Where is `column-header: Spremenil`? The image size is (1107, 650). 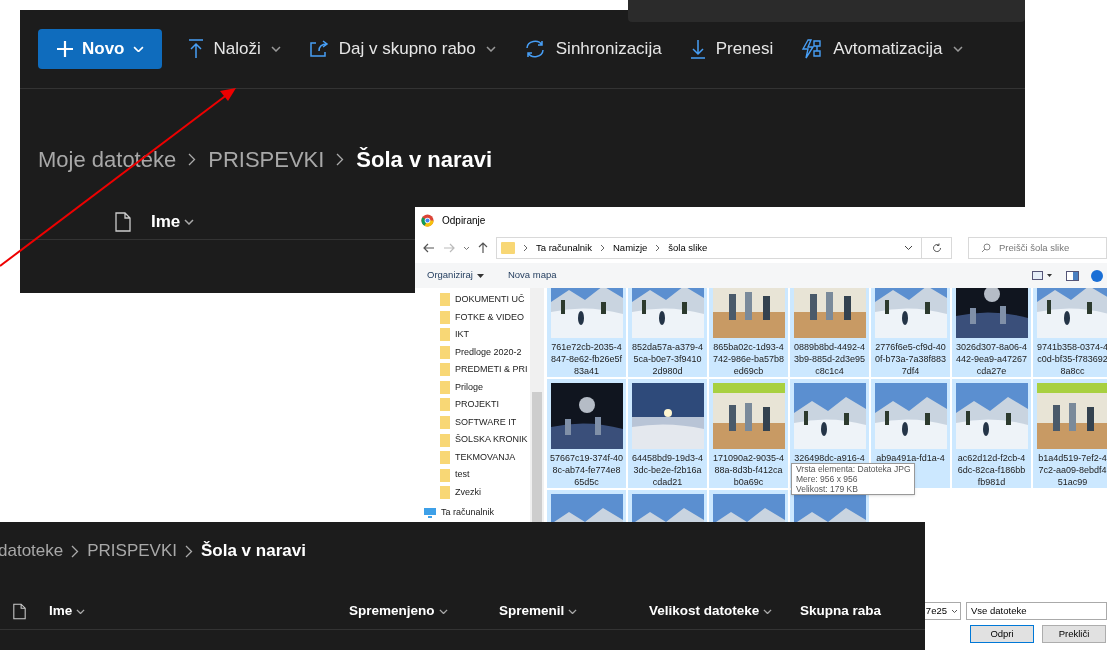 column-header: Spremenil is located at coordinates (574, 611).